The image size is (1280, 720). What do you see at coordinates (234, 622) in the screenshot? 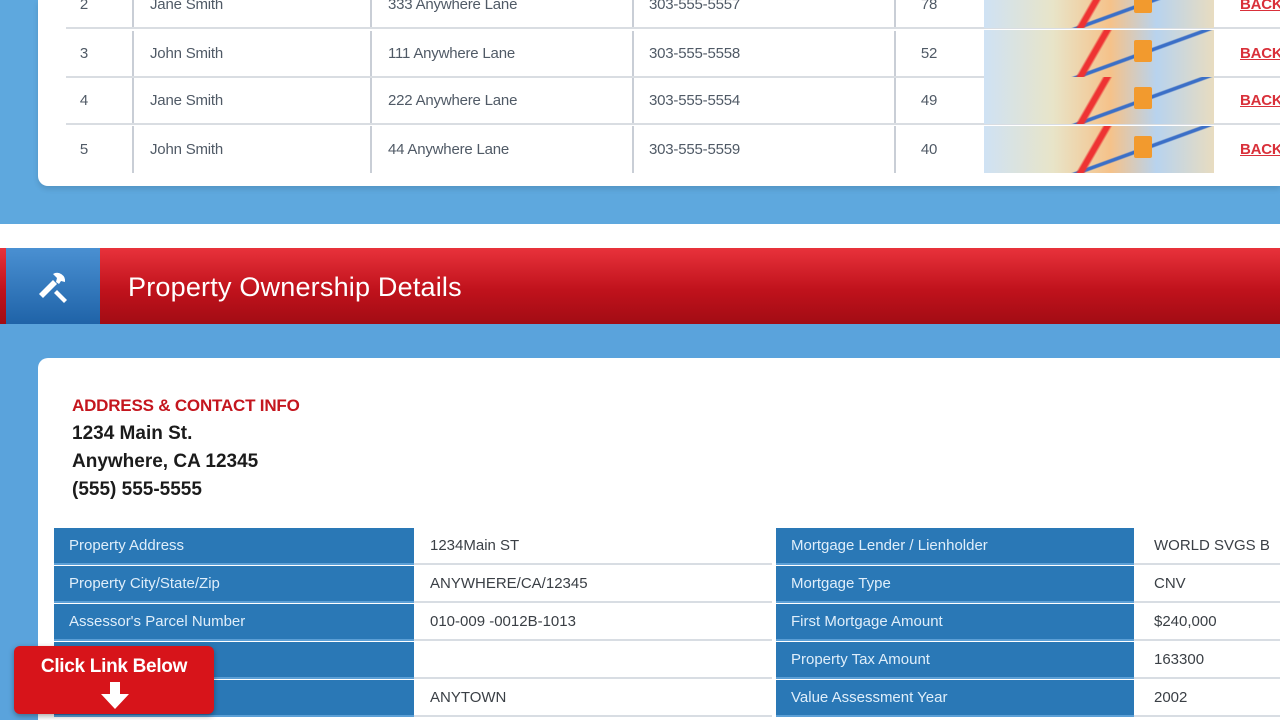
I see `info-label: Assessor's Parcel Number` at bounding box center [234, 622].